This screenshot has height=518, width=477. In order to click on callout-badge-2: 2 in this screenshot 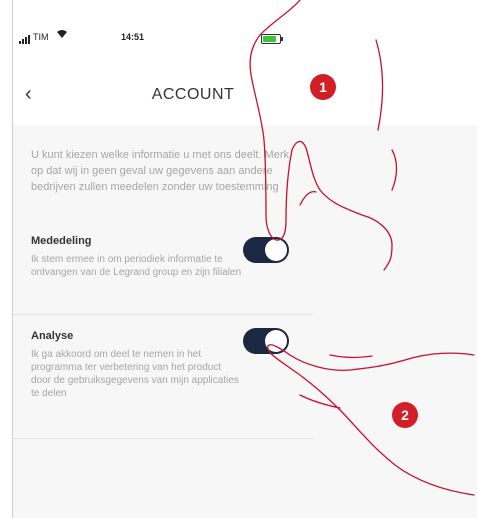, I will do `click(405, 415)`.